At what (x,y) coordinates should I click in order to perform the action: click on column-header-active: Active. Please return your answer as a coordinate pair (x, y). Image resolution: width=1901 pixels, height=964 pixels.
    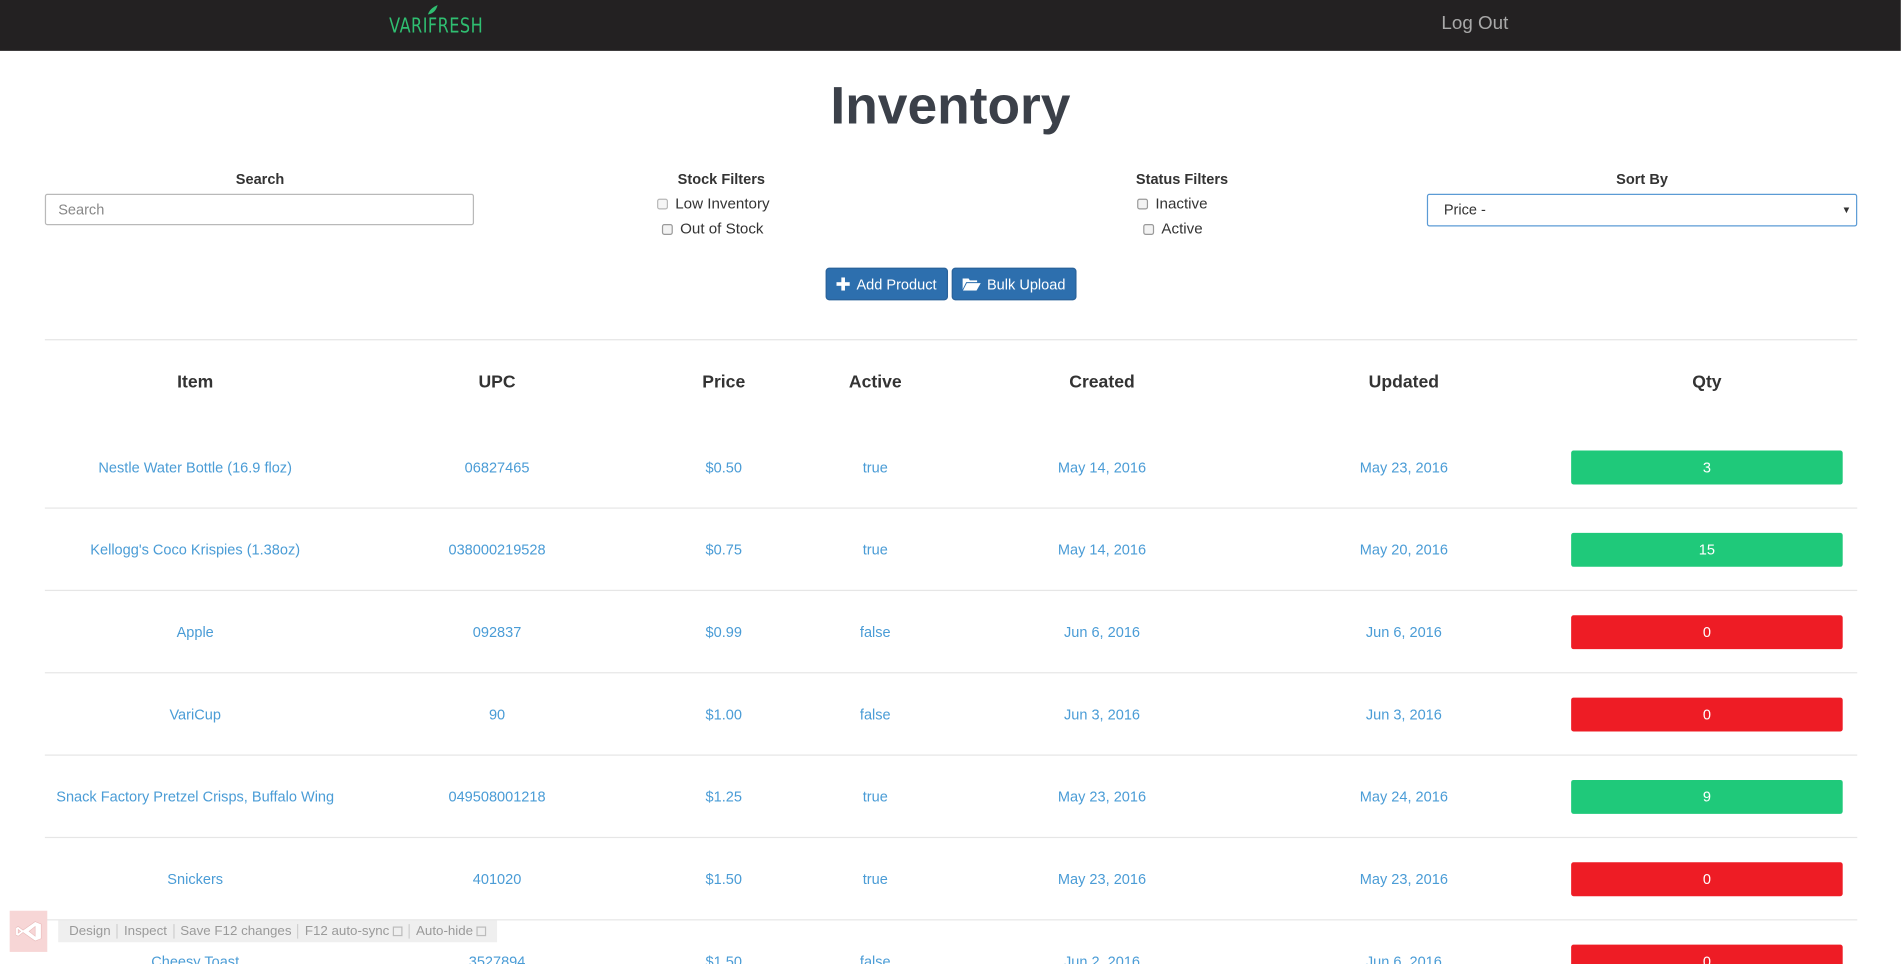
    Looking at the image, I should click on (875, 382).